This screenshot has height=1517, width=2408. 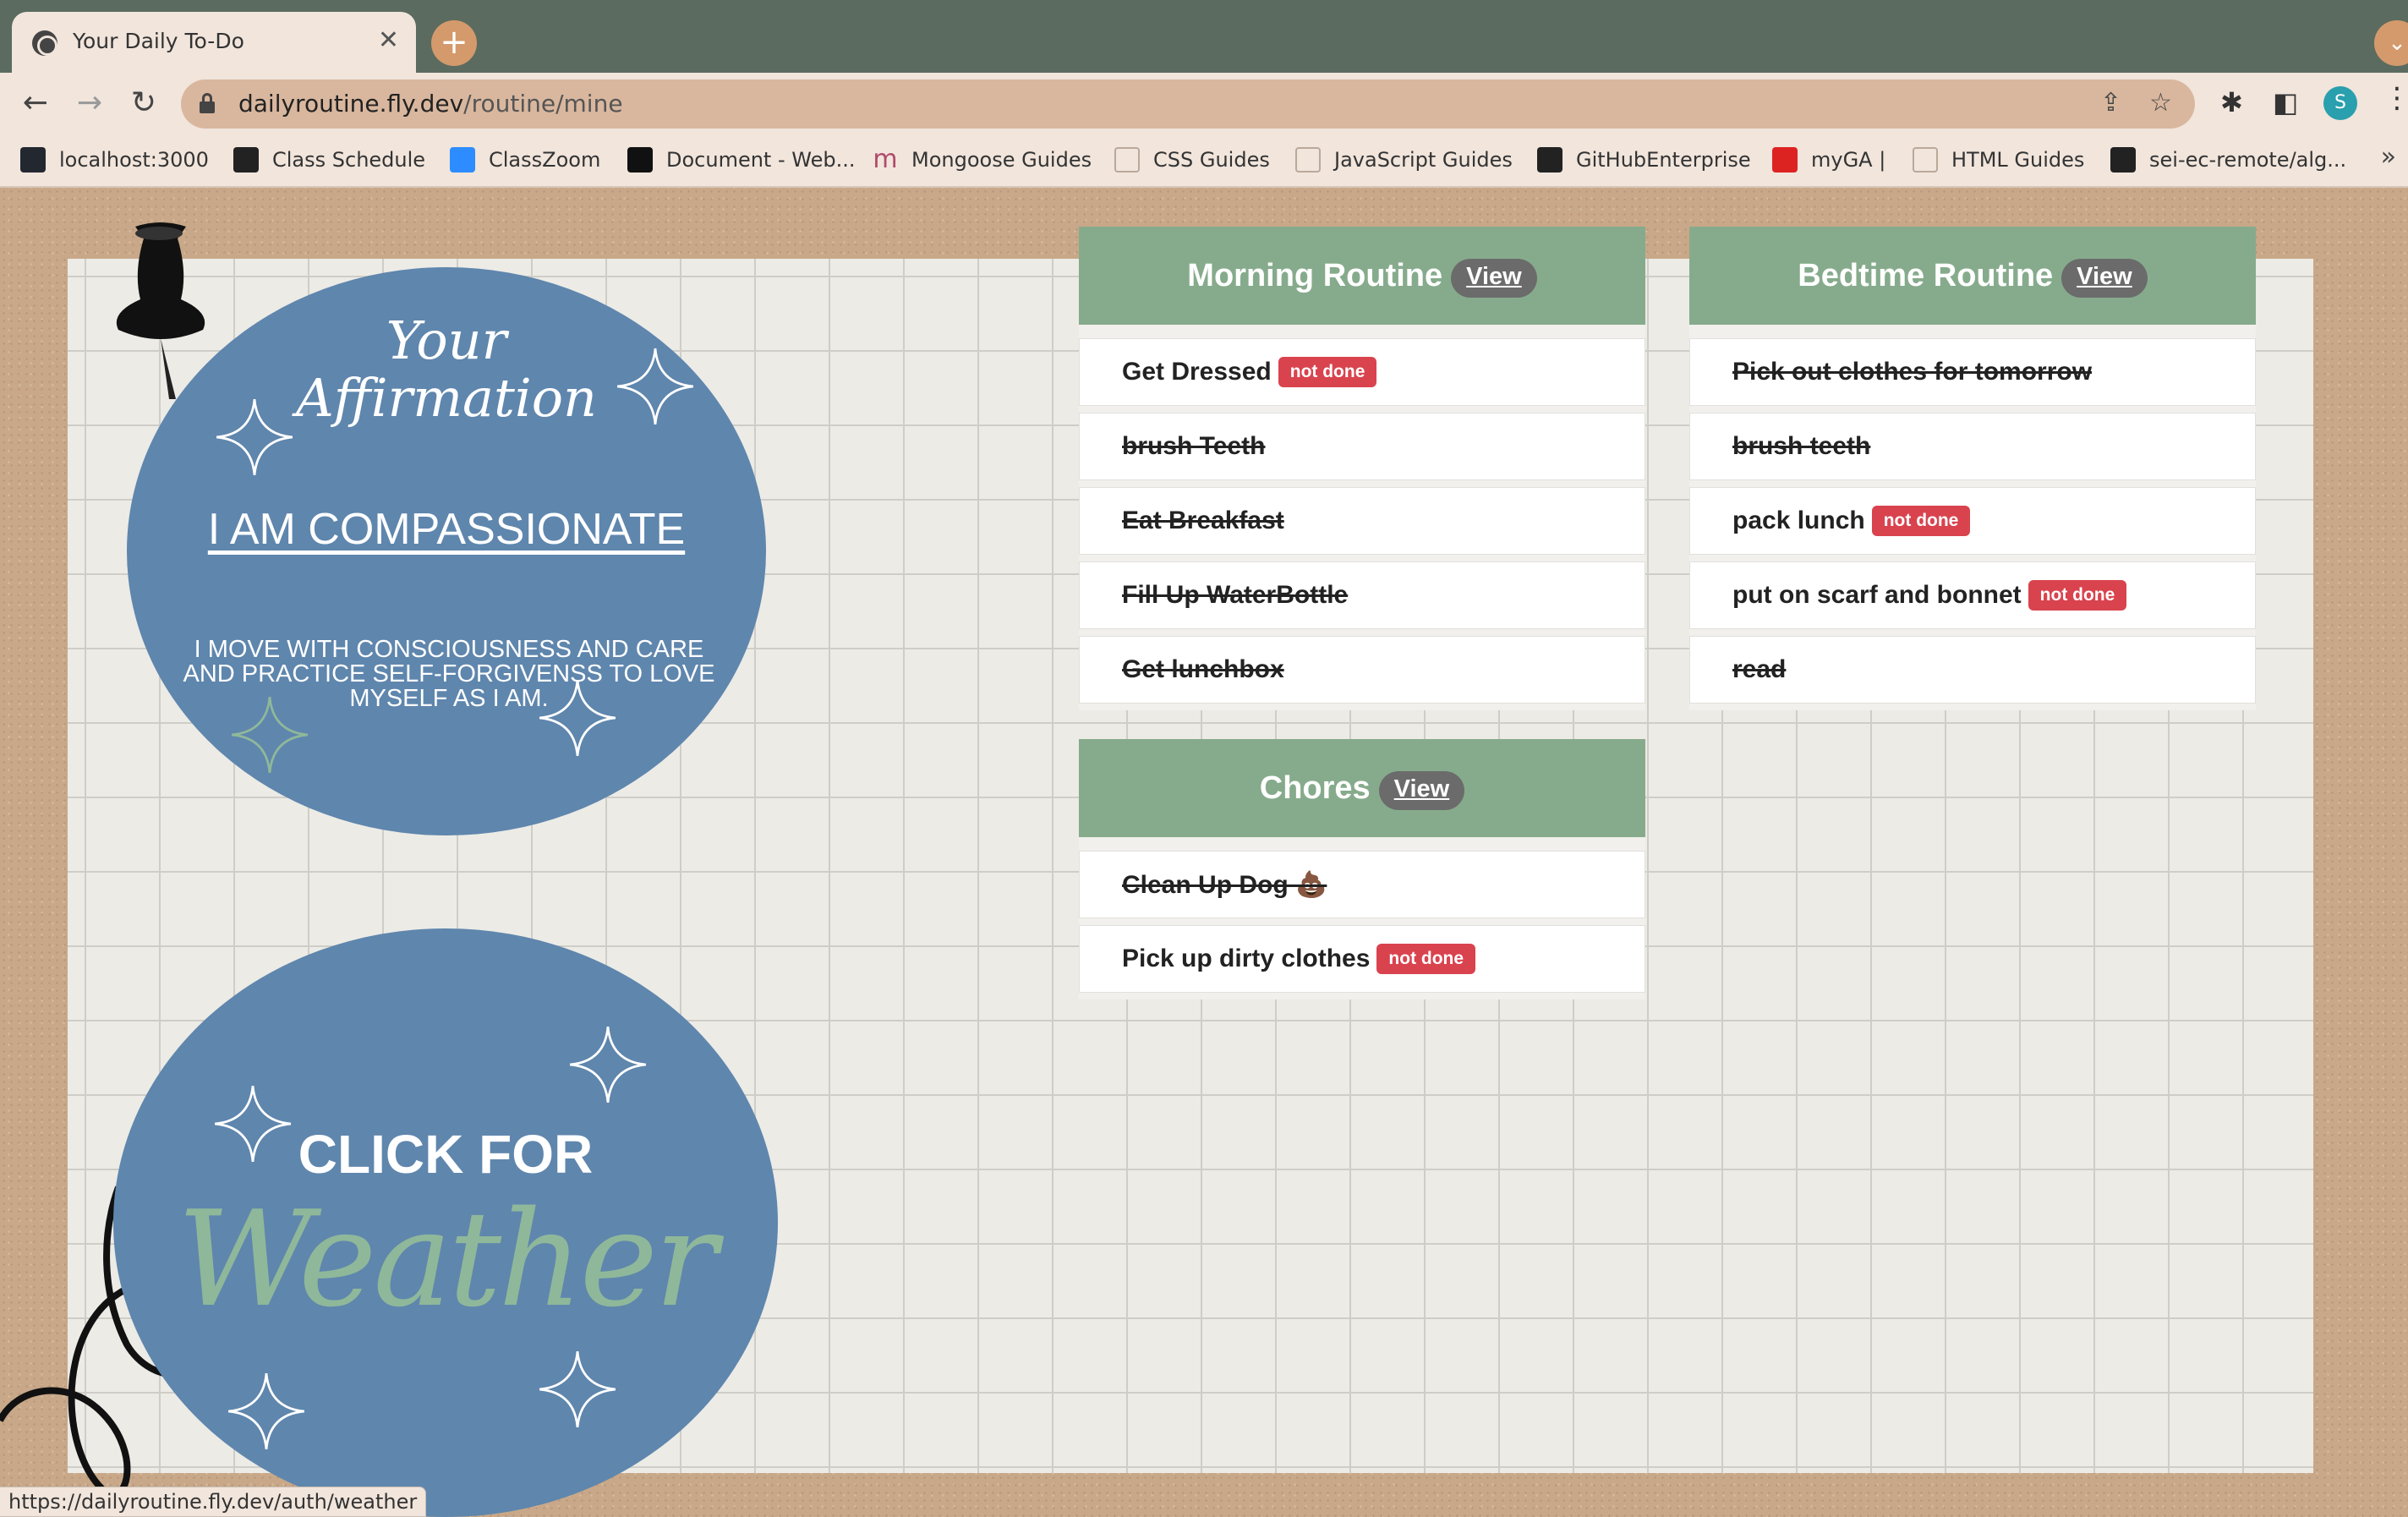 What do you see at coordinates (982, 159) in the screenshot?
I see `bookmark-mongoose-guides: m Mongoose Guides` at bounding box center [982, 159].